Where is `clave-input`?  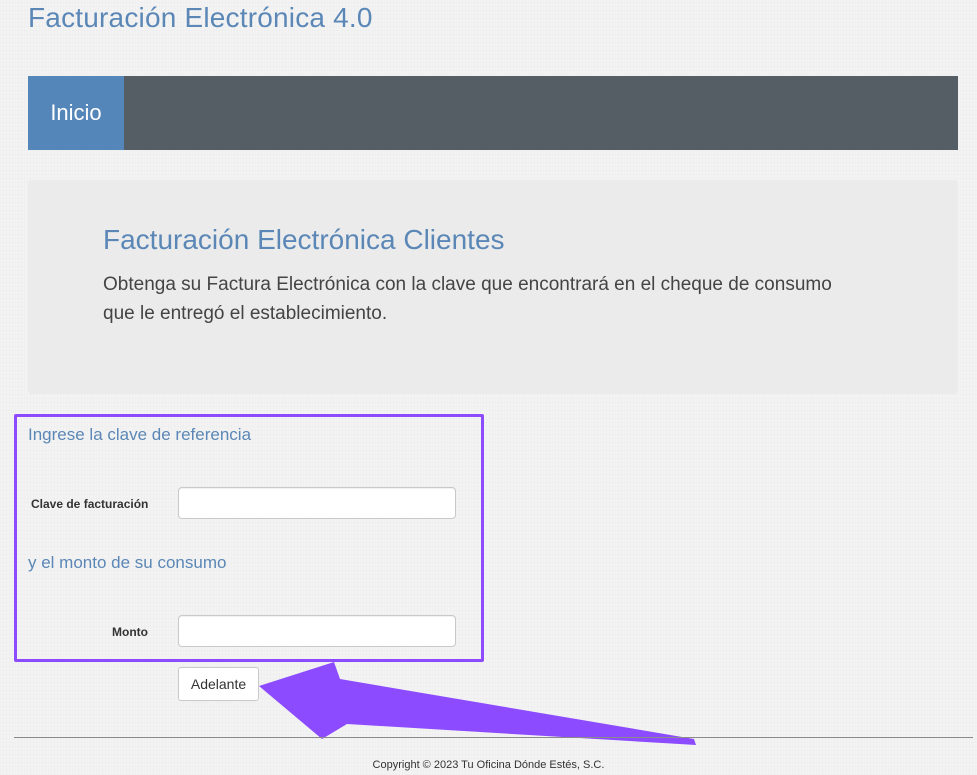 clave-input is located at coordinates (317, 503).